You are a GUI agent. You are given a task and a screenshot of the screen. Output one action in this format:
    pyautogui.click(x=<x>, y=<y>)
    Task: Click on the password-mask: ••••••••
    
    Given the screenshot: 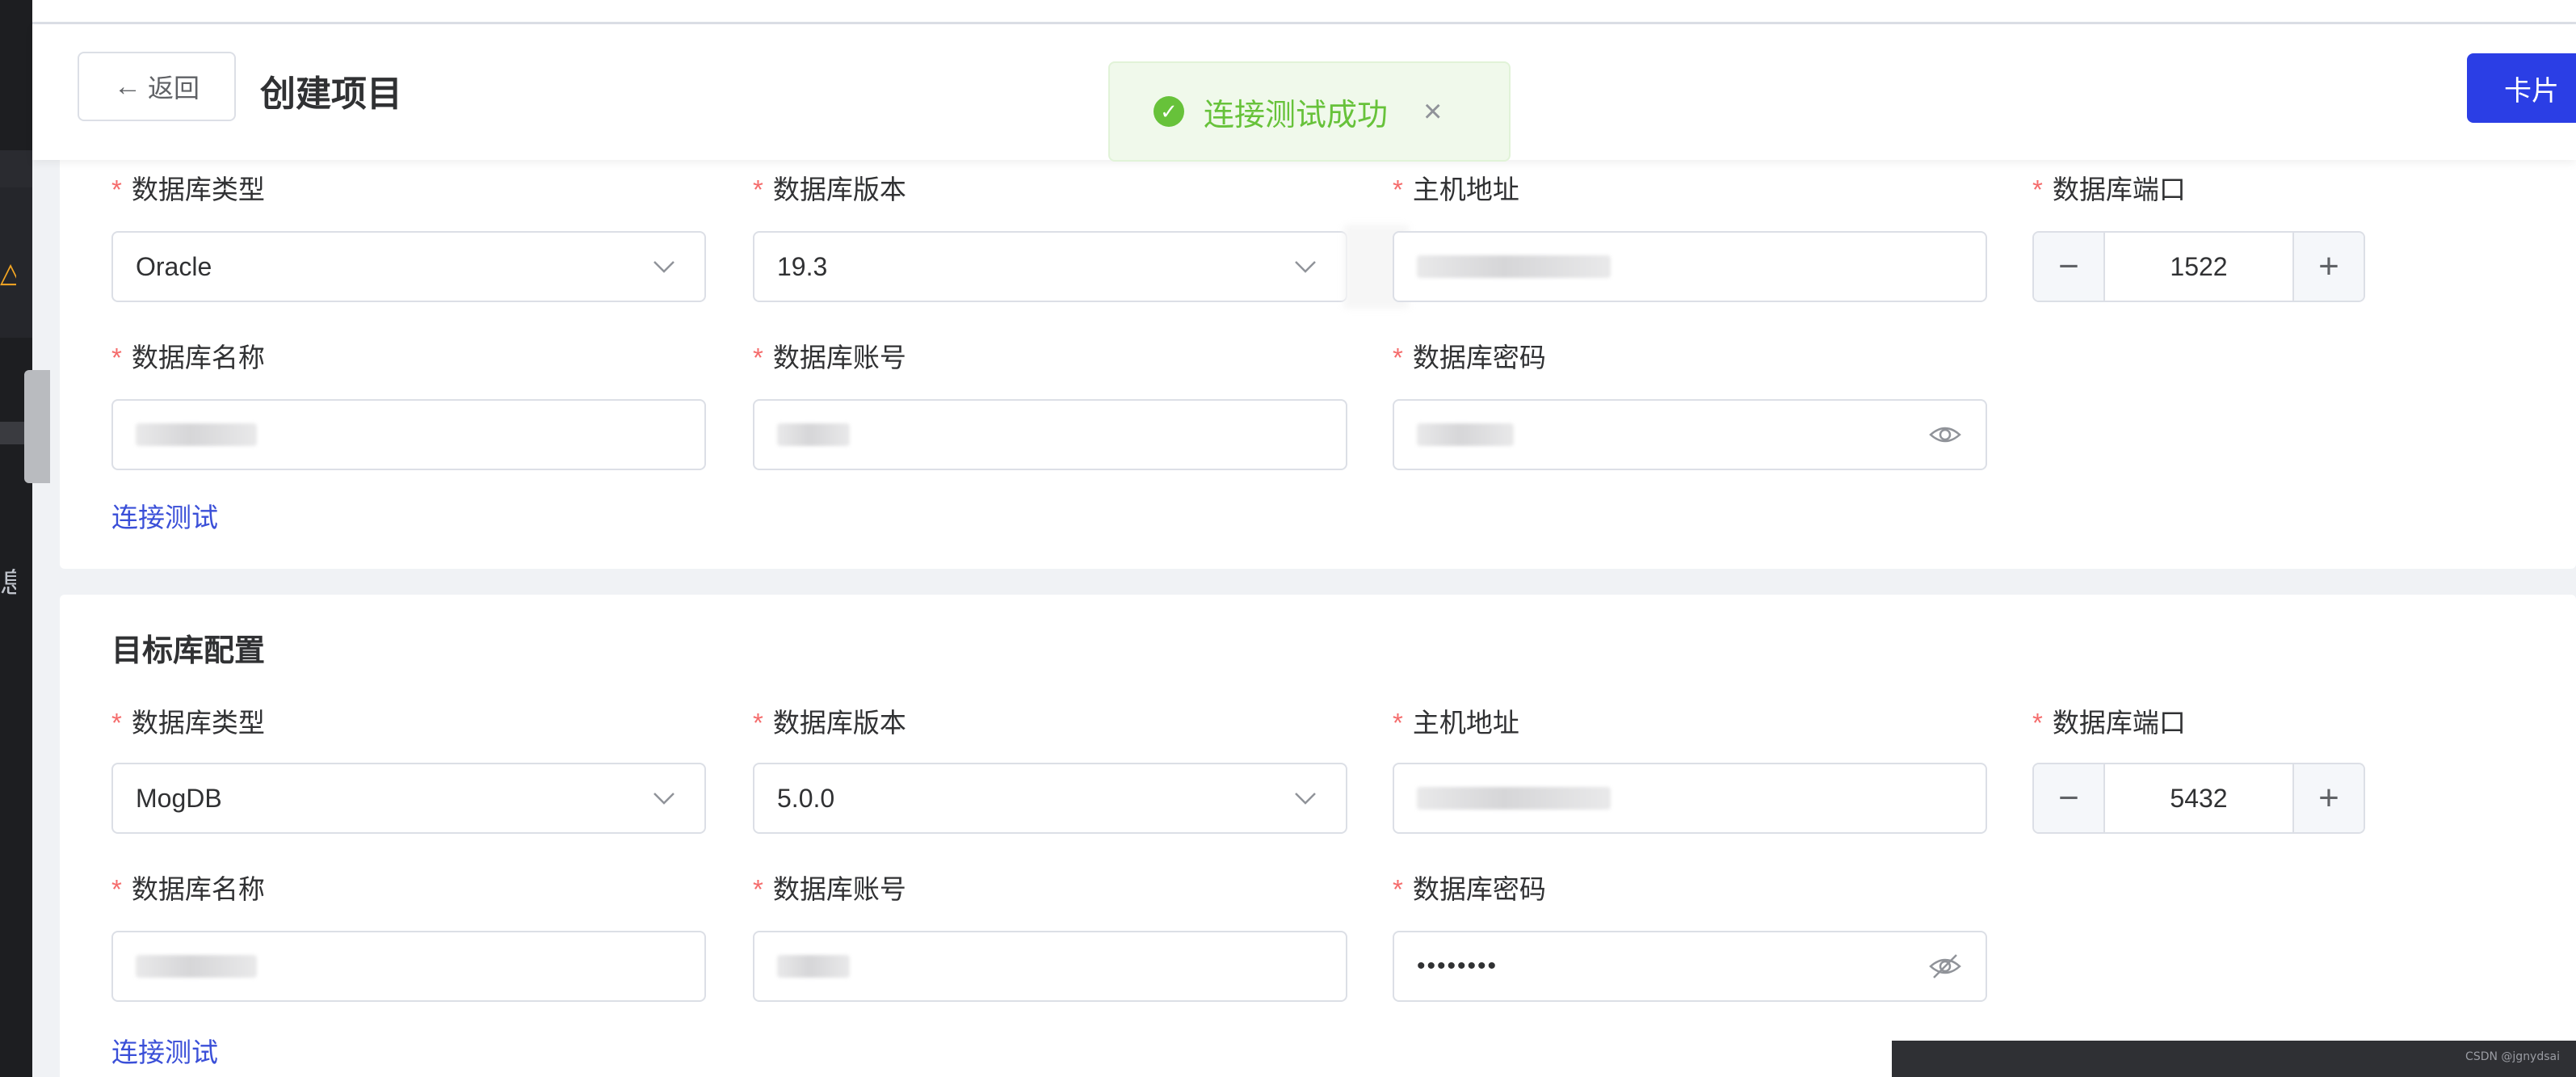 What is the action you would take?
    pyautogui.click(x=1457, y=966)
    